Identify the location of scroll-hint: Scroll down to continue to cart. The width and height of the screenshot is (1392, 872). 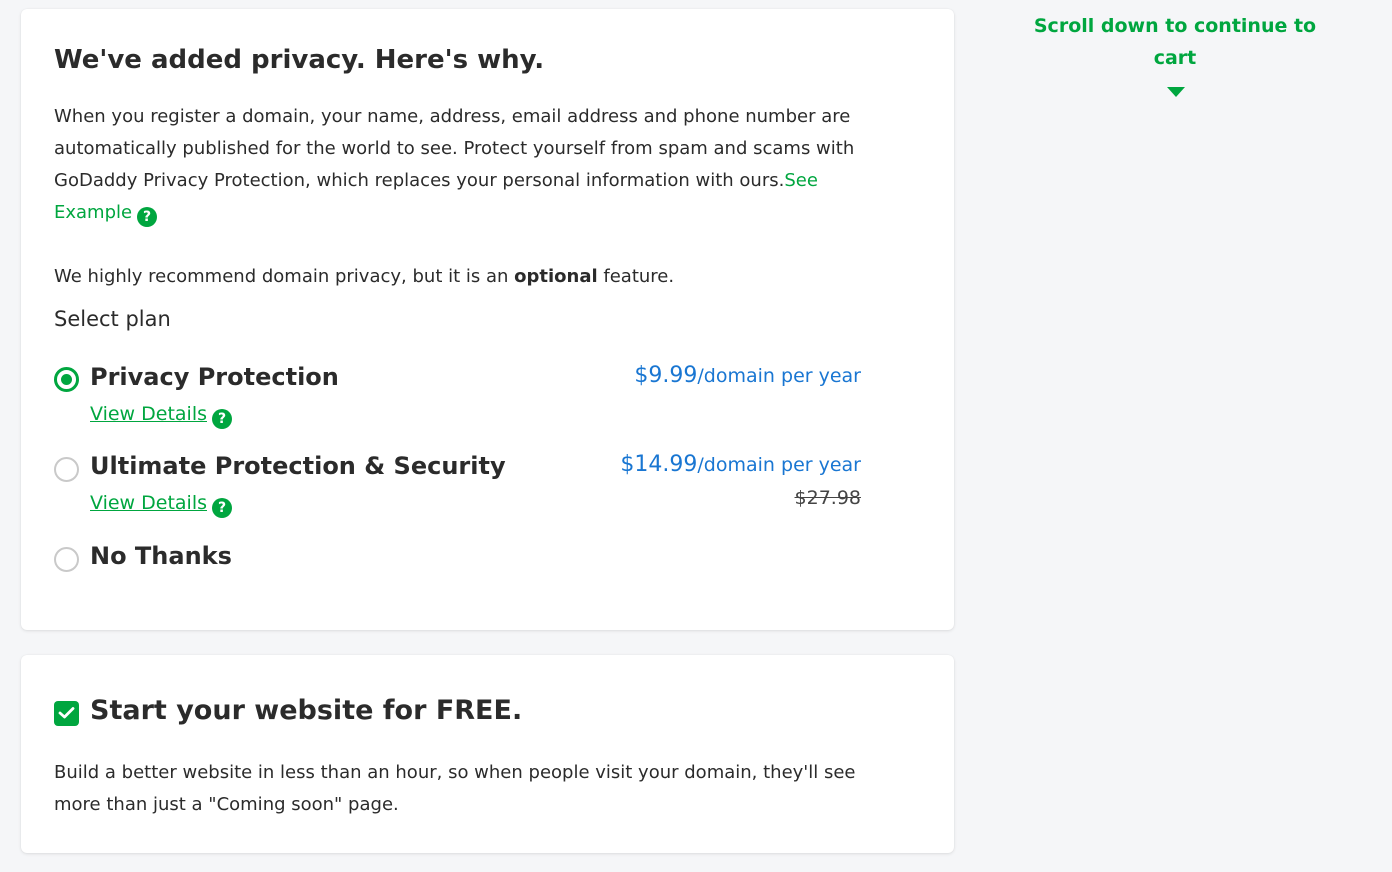
(1175, 42).